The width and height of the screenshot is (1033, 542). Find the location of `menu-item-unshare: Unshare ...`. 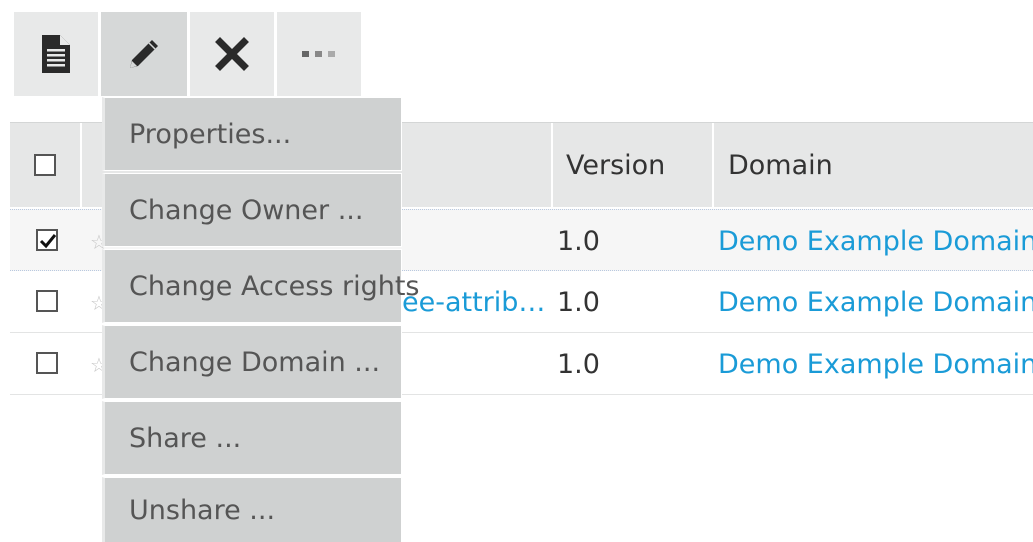

menu-item-unshare: Unshare ... is located at coordinates (252, 509).